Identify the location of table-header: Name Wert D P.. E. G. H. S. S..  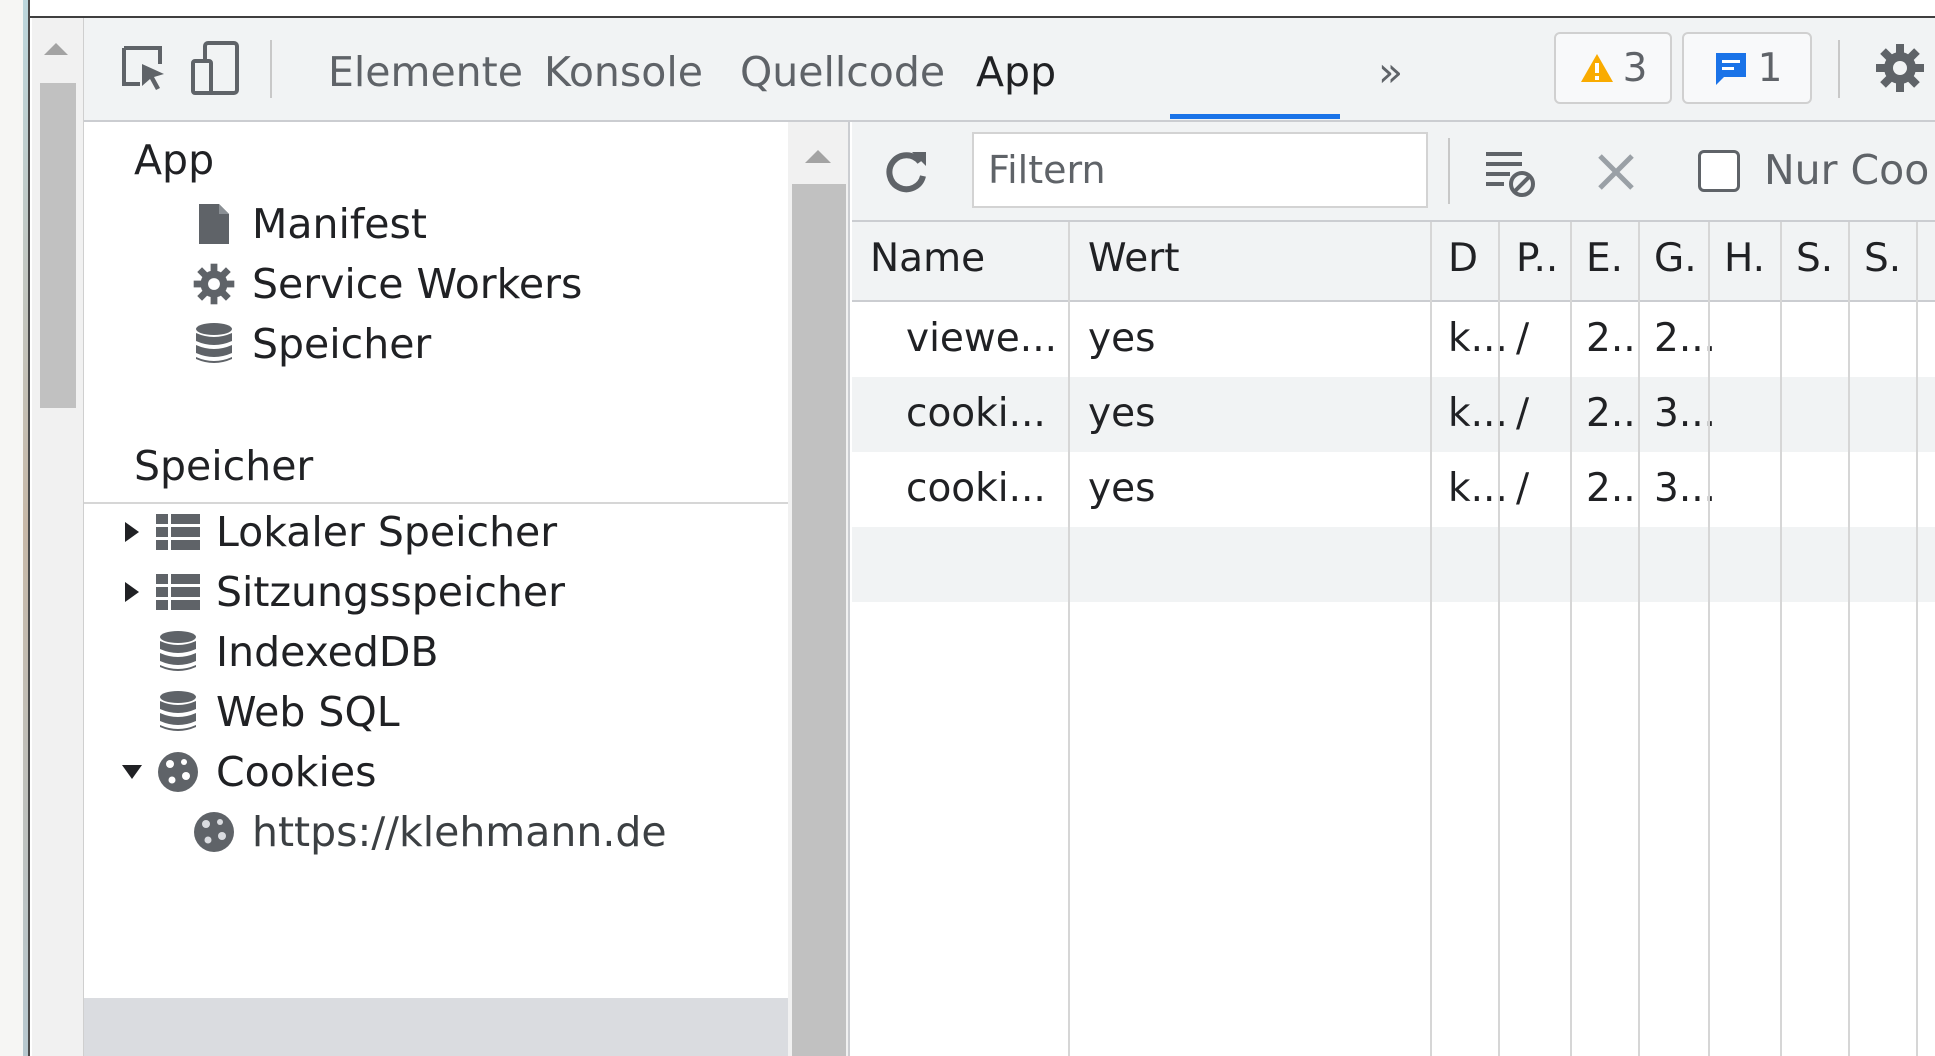
(1393, 262).